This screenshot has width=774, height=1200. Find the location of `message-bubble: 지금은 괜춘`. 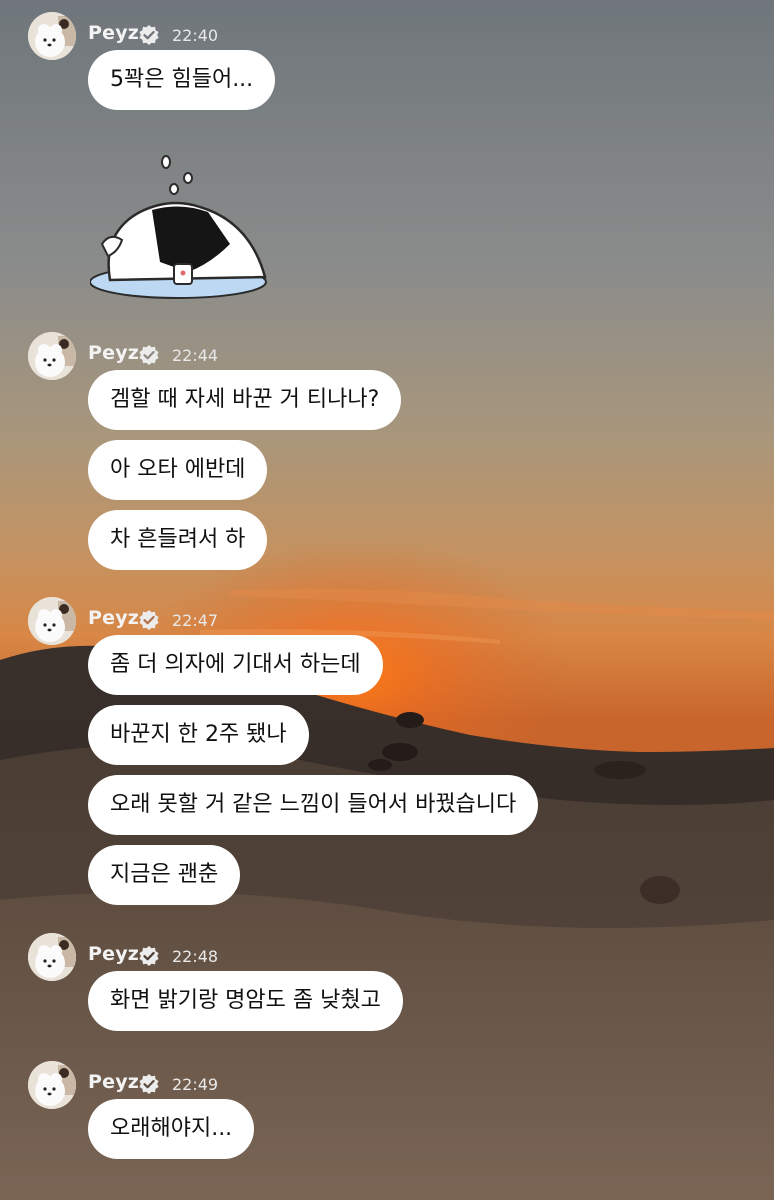

message-bubble: 지금은 괜춘 is located at coordinates (164, 875).